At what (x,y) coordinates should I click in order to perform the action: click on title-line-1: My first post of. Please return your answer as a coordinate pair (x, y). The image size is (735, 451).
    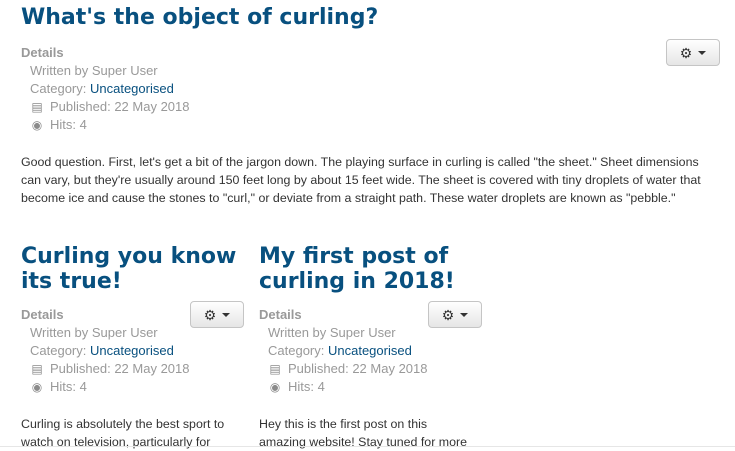
    Looking at the image, I should click on (354, 256).